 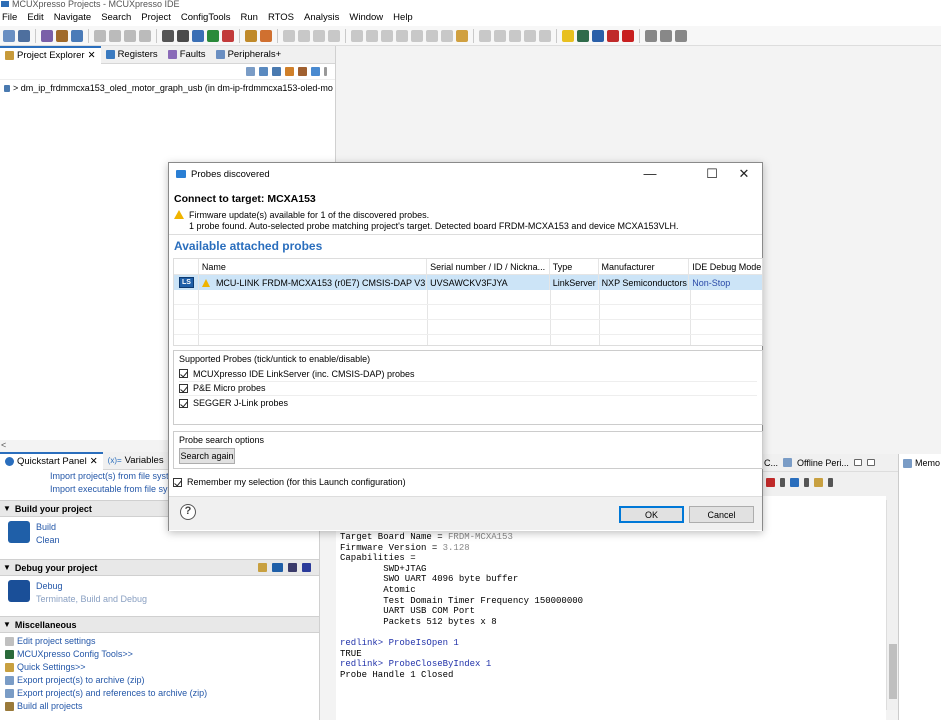 What do you see at coordinates (162, 641) in the screenshot?
I see `misc-item: Edit project settings` at bounding box center [162, 641].